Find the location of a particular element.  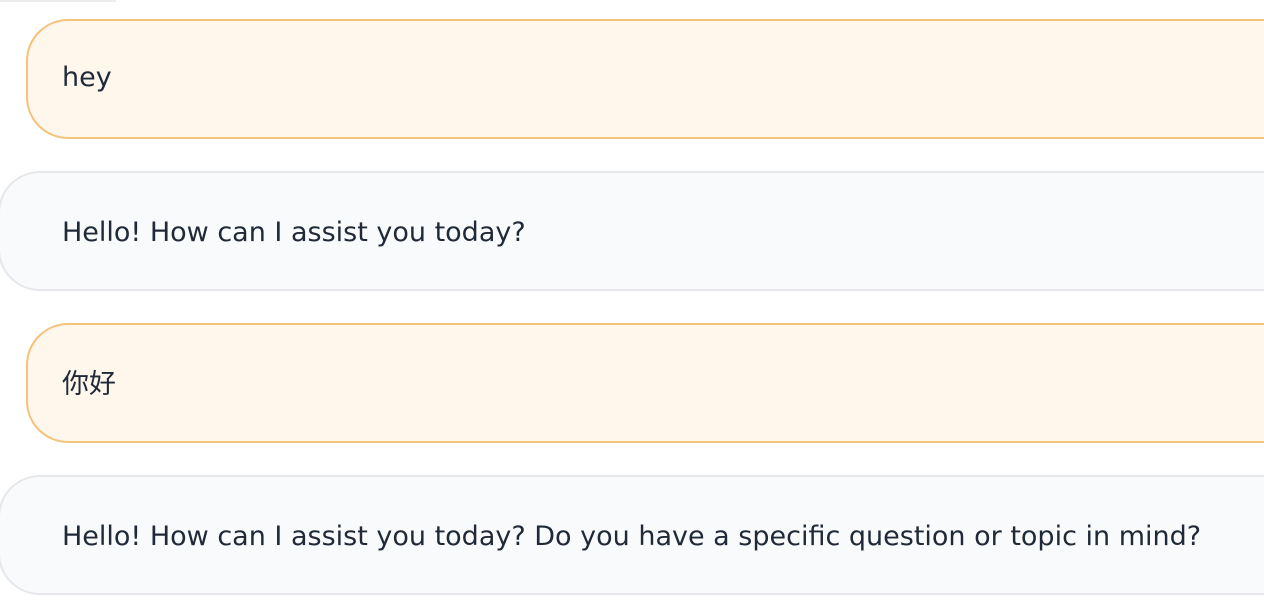

message-text: Hello! How can I assist you today? is located at coordinates (294, 232).